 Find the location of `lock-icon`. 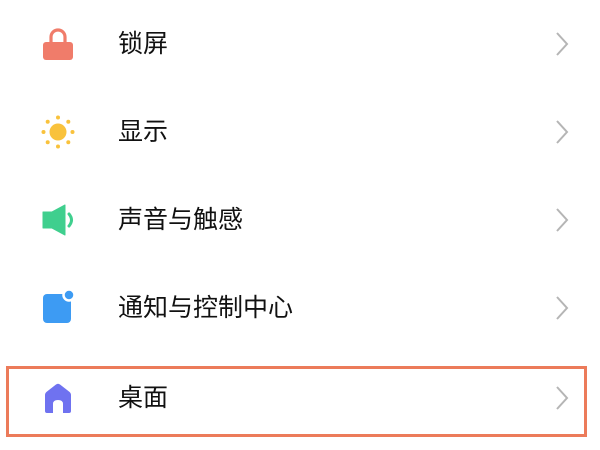

lock-icon is located at coordinates (58, 44).